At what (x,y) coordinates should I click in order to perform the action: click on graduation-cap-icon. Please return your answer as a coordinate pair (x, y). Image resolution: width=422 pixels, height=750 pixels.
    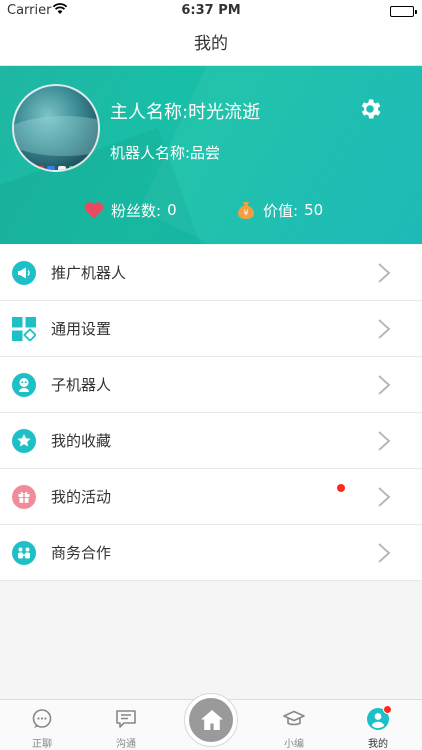
    Looking at the image, I should click on (294, 718).